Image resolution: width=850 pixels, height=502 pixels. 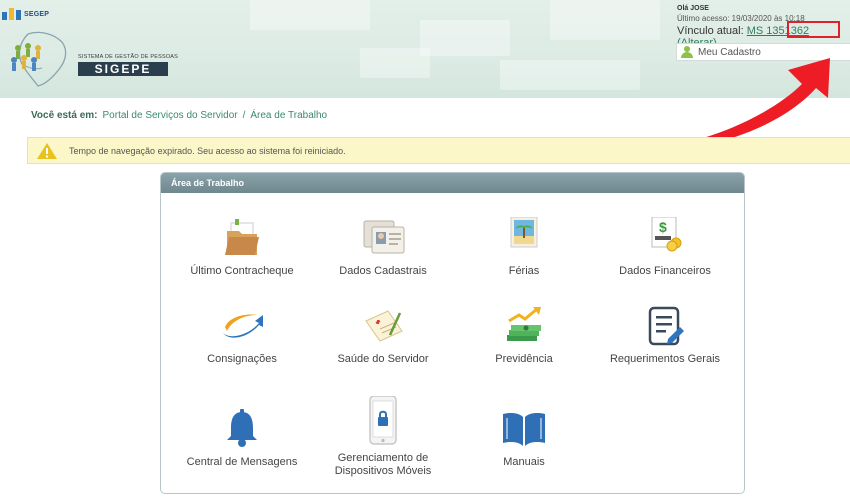 I want to click on person-icon, so click(x=687, y=52).